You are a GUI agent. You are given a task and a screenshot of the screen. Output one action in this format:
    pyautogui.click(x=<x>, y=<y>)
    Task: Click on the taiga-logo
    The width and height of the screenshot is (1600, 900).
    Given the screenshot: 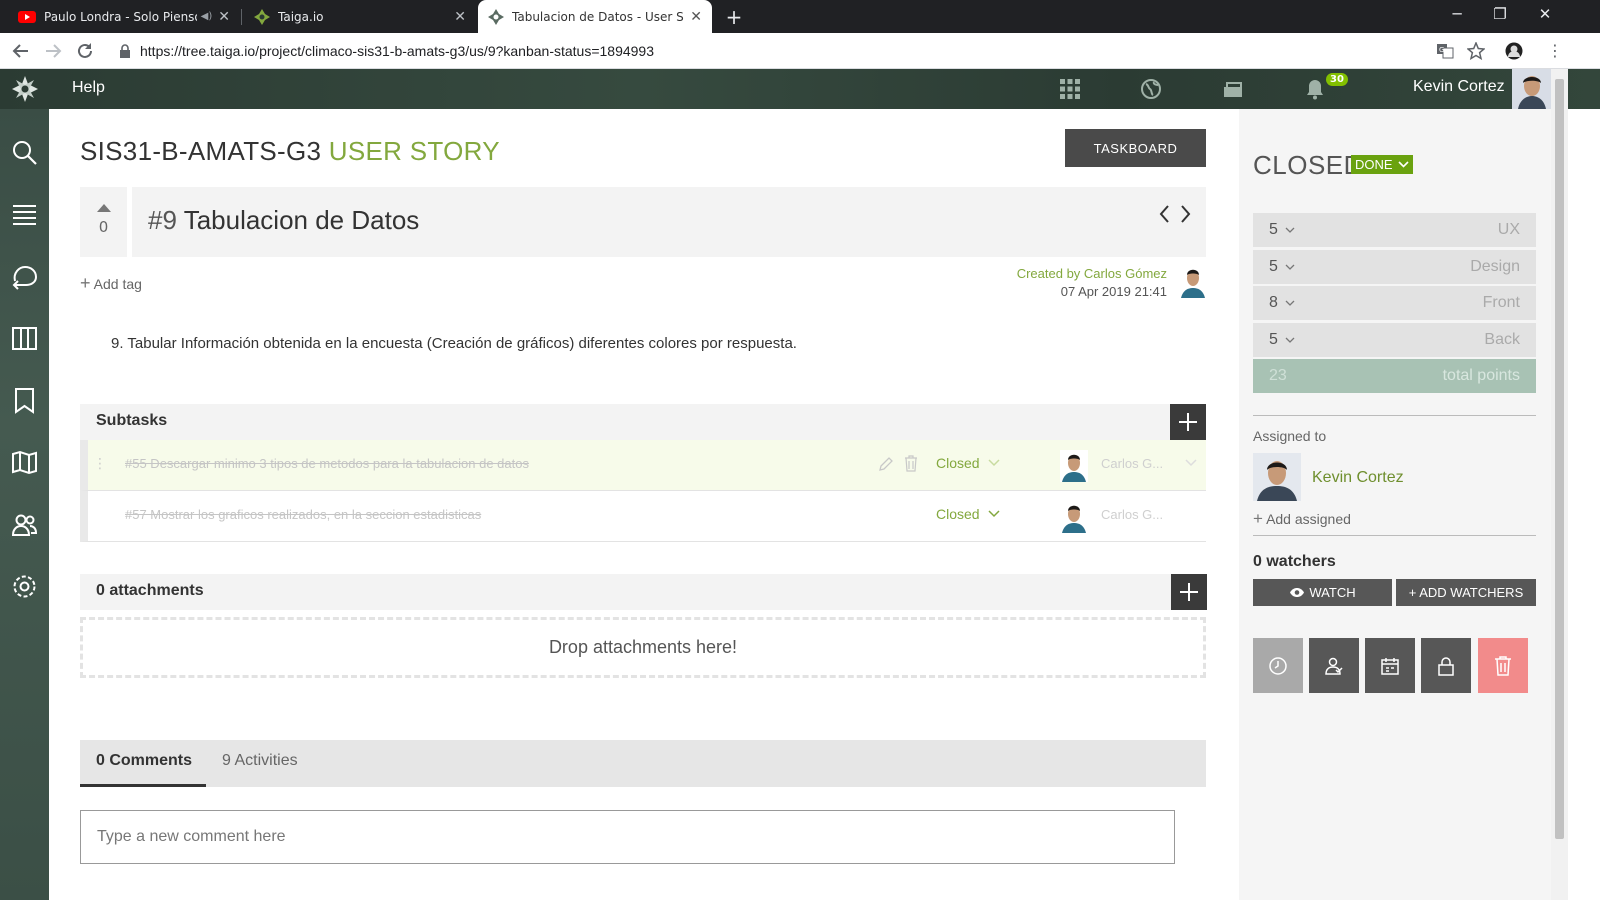 What is the action you would take?
    pyautogui.click(x=24, y=89)
    